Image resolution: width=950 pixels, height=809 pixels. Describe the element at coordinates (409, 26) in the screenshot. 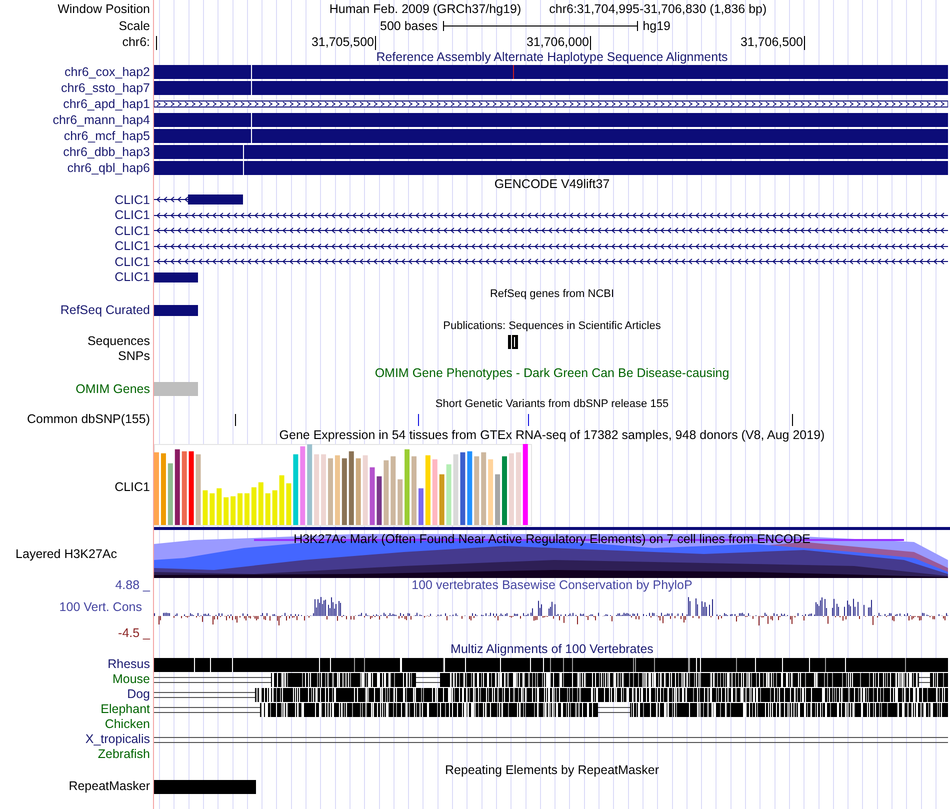

I see `scale-length-text: 500 bases` at that location.